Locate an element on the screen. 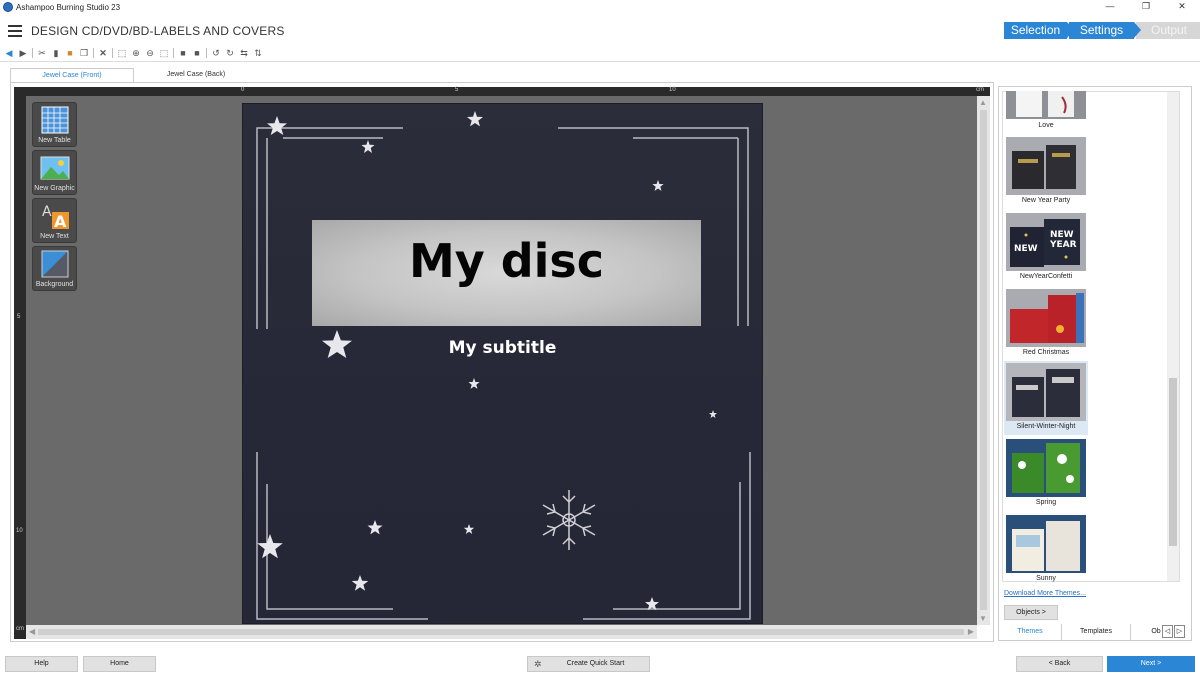  objects-button: Objects > is located at coordinates (1031, 612).